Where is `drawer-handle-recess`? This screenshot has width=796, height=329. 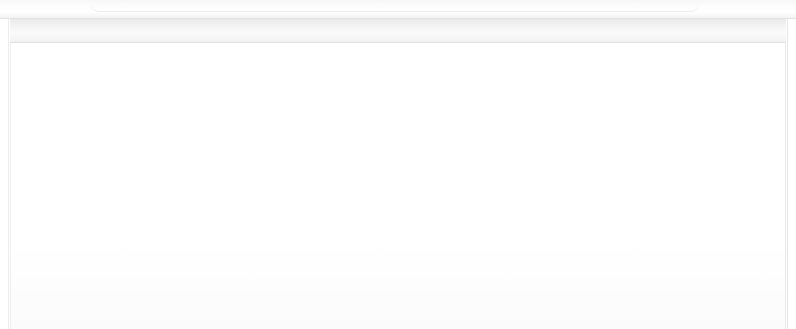
drawer-handle-recess is located at coordinates (398, 31).